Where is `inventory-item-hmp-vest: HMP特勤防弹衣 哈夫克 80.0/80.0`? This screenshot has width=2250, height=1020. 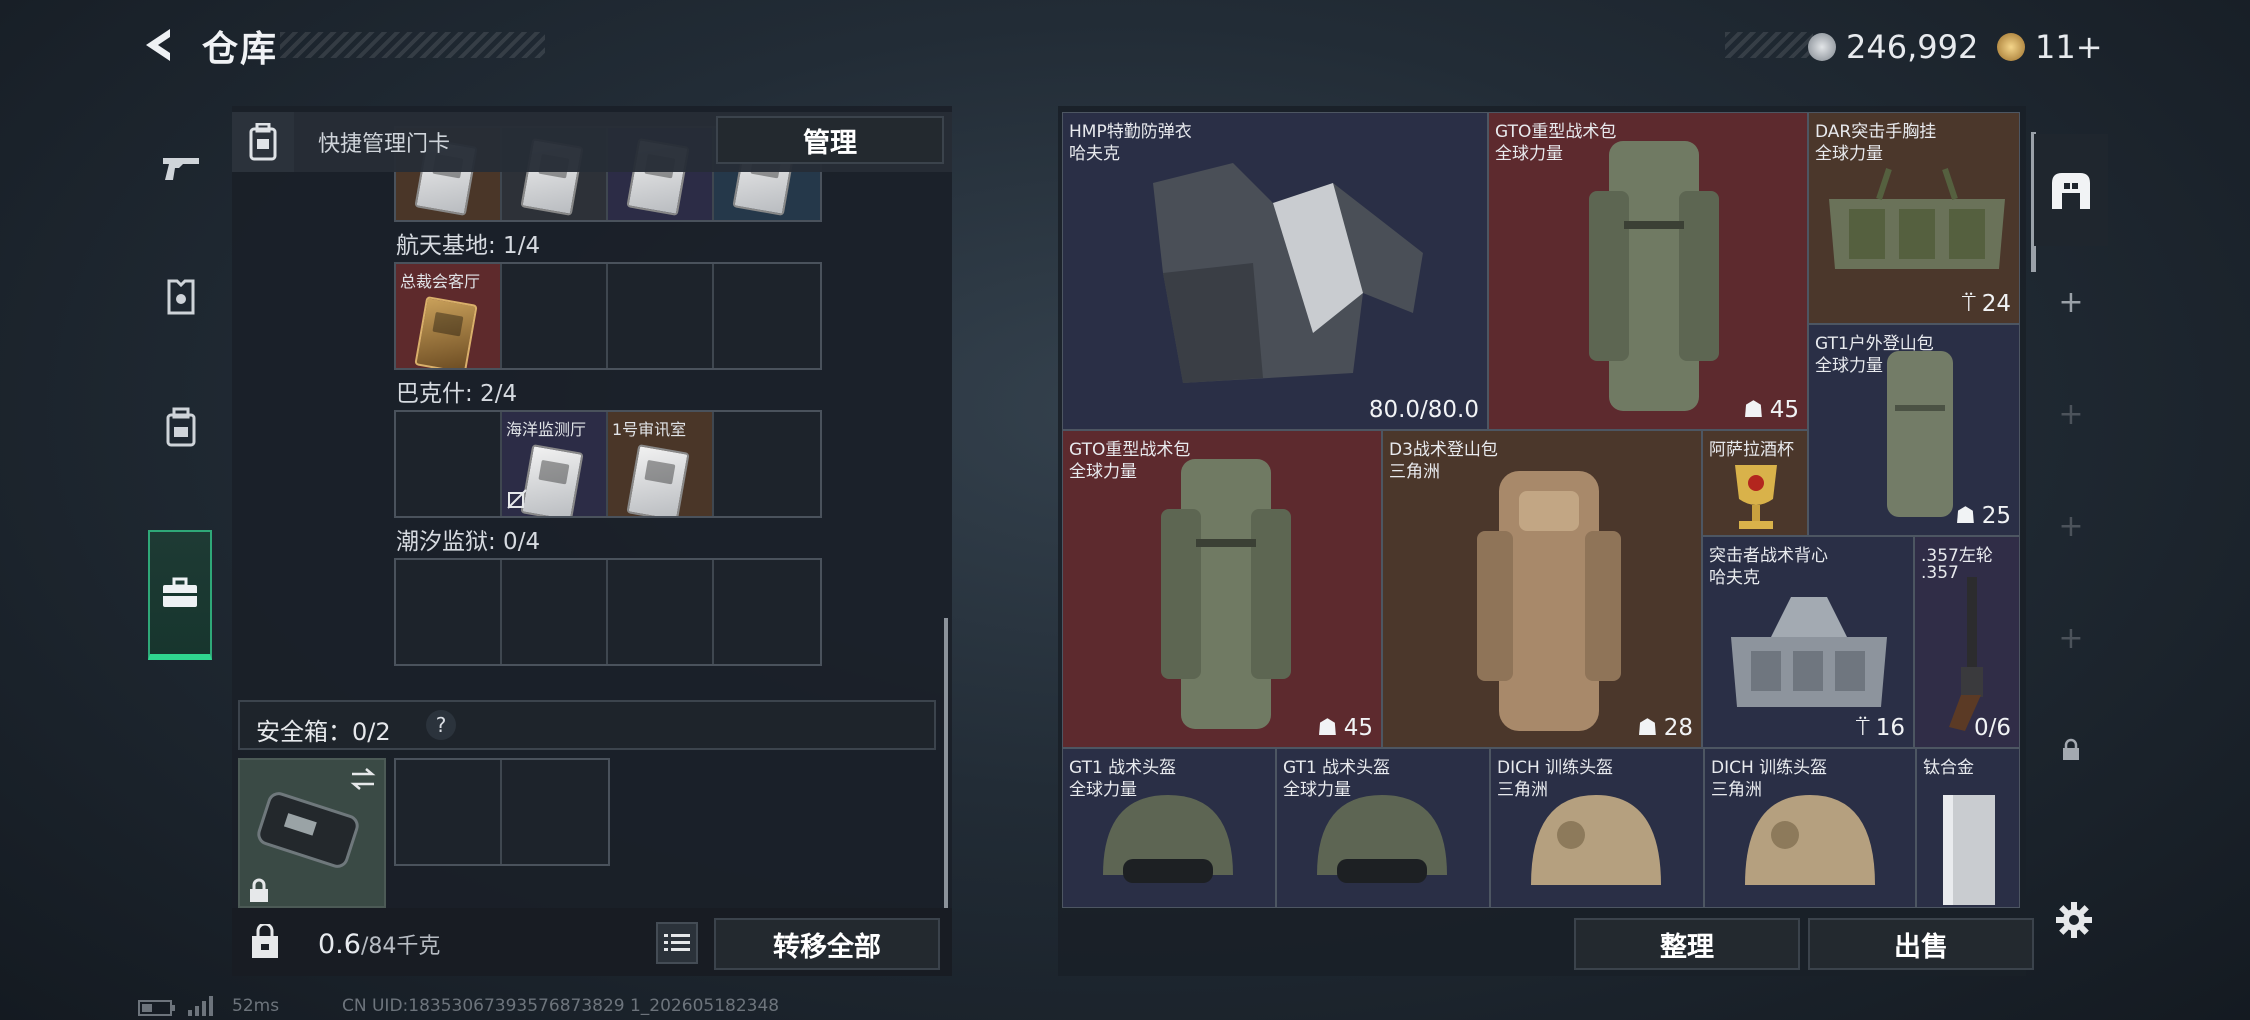
inventory-item-hmp-vest: HMP特勤防弹衣 哈夫克 80.0/80.0 is located at coordinates (1275, 271).